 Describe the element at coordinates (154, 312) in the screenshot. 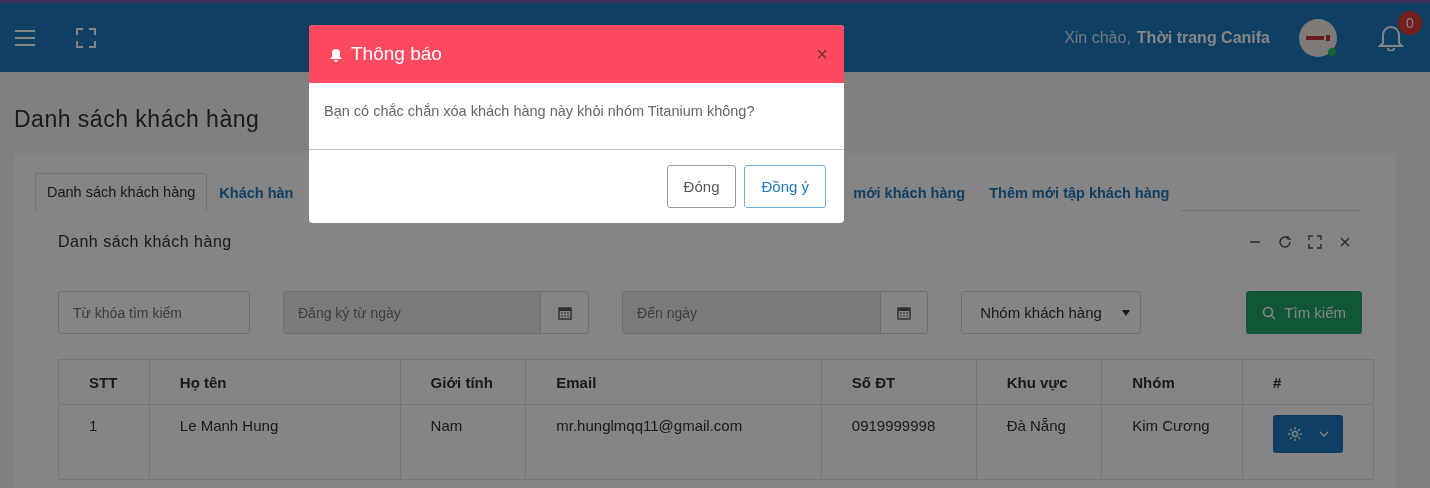

I see `keyword-field: Từ khóa tìm kiếm` at that location.